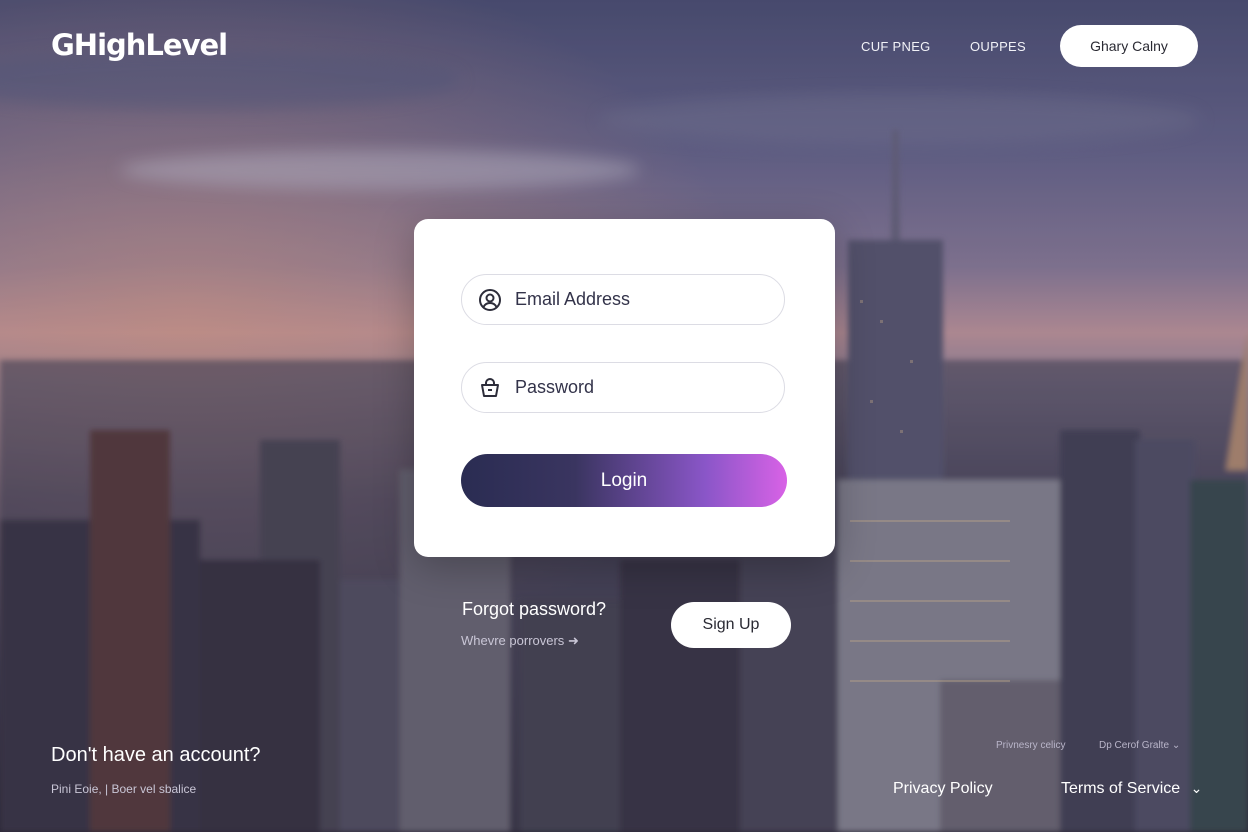  What do you see at coordinates (1134, 745) in the screenshot?
I see `footer-small-link-2-label: Dp Cerof Gralte` at bounding box center [1134, 745].